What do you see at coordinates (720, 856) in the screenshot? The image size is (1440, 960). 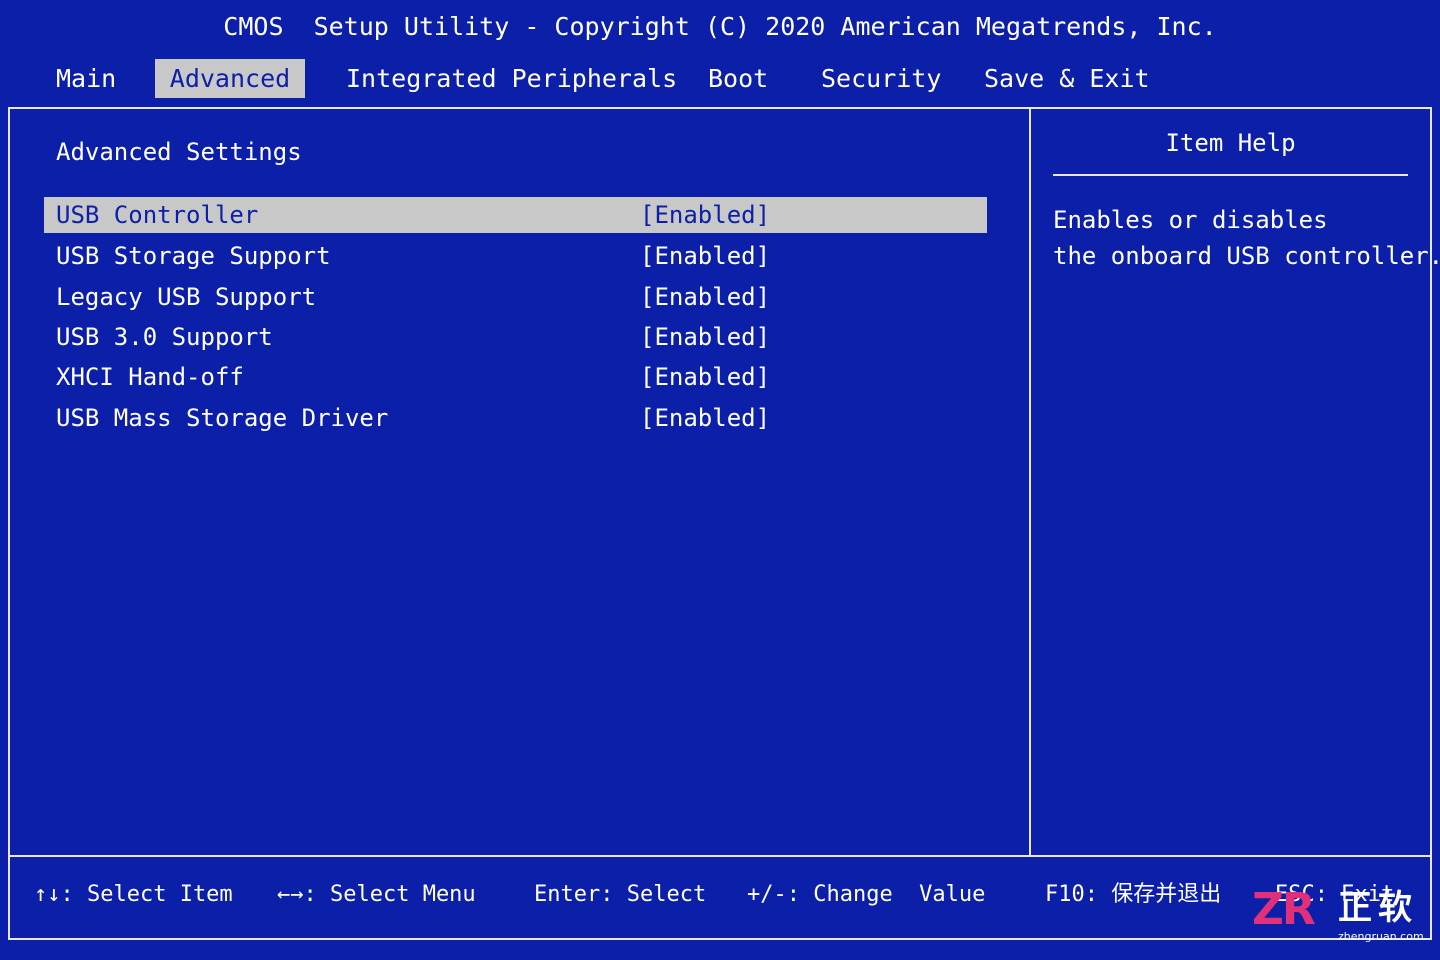 I see `footer-divider` at bounding box center [720, 856].